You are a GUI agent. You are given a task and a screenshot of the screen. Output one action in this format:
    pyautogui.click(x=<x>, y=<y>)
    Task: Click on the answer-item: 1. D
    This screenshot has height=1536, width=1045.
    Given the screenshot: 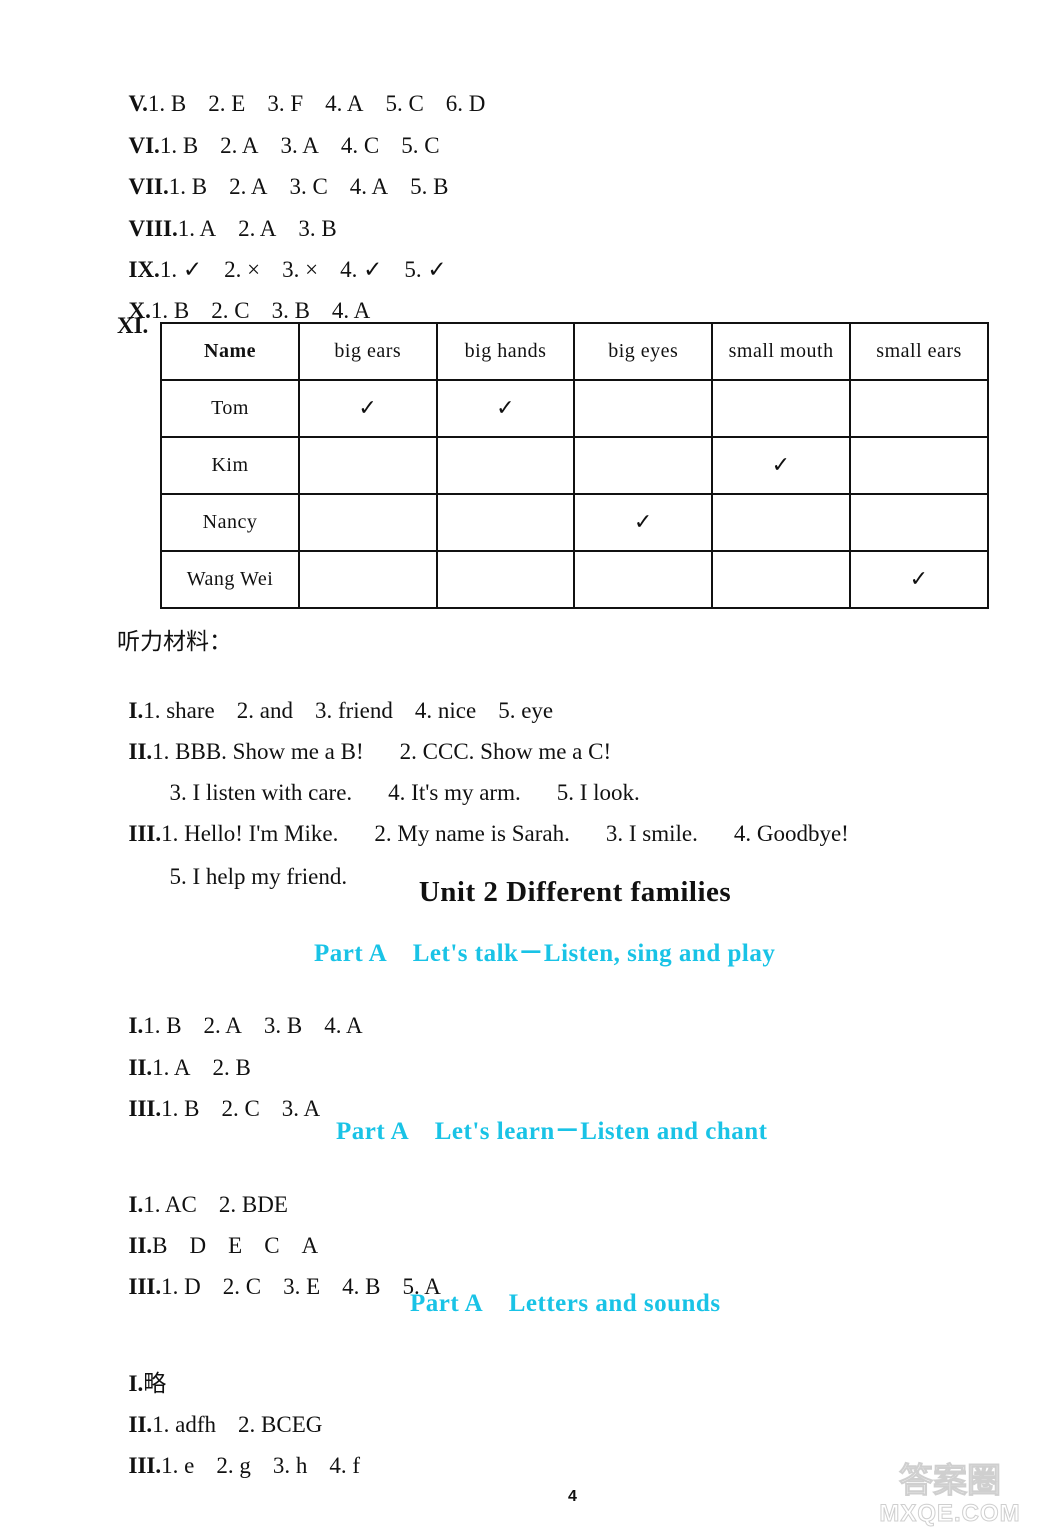 What is the action you would take?
    pyautogui.click(x=181, y=1286)
    